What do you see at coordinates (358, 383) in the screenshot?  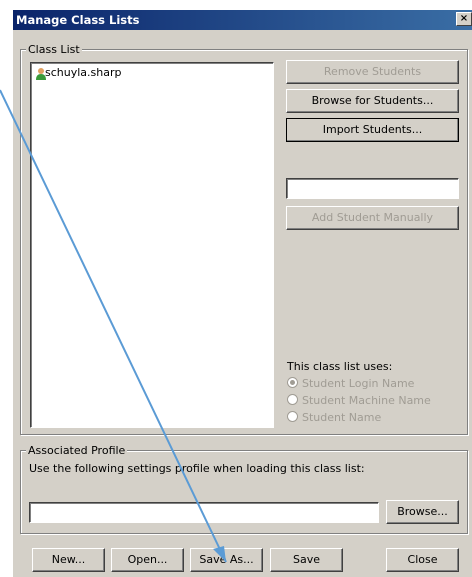 I see `radio-label: Student Login Name` at bounding box center [358, 383].